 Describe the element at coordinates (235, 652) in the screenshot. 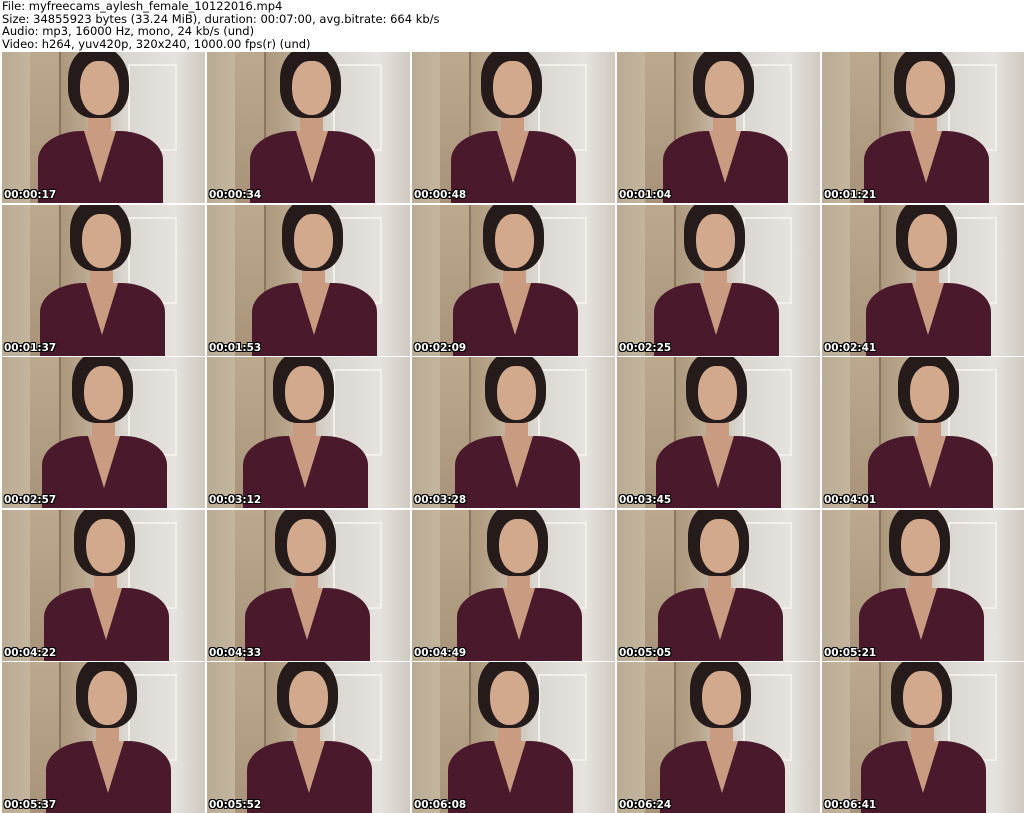

I see `timestamp: 00:04:33` at that location.